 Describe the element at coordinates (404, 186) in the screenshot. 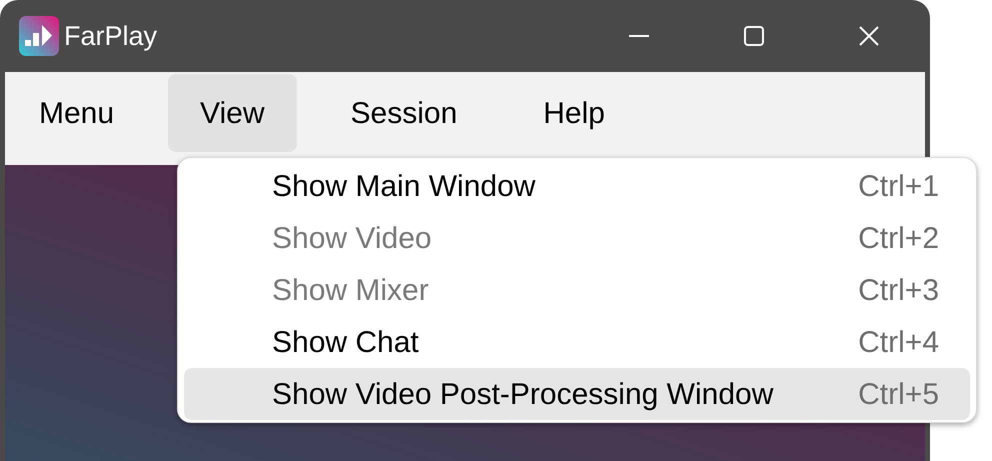

I see `item-label: Show Main Window` at that location.